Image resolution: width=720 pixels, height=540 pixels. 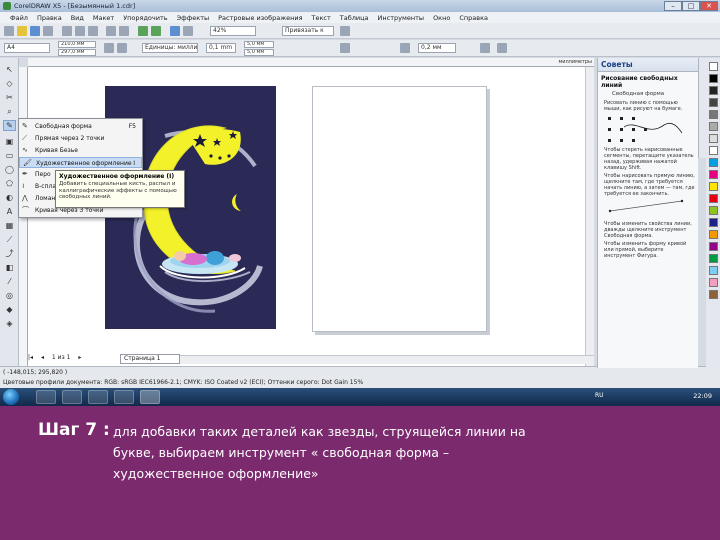 What do you see at coordinates (170, 48) in the screenshot?
I see `units-select: Единицы: миллиметры` at bounding box center [170, 48].